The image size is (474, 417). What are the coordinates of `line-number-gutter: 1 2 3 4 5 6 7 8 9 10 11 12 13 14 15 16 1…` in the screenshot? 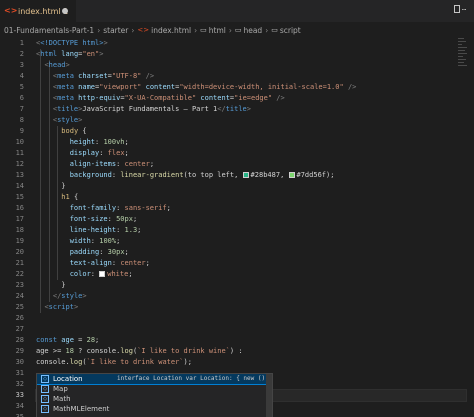 It's located at (13, 227).